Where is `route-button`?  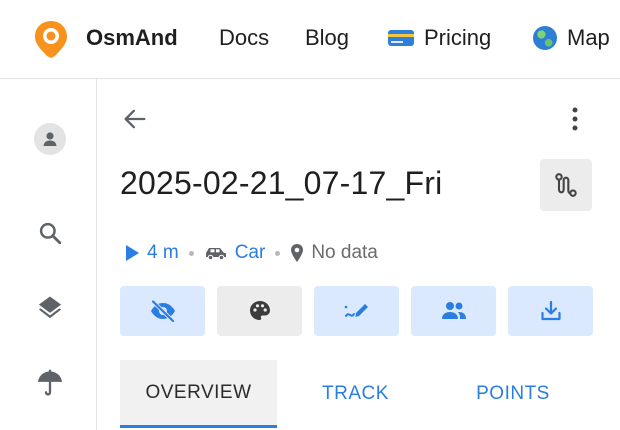 route-button is located at coordinates (566, 185).